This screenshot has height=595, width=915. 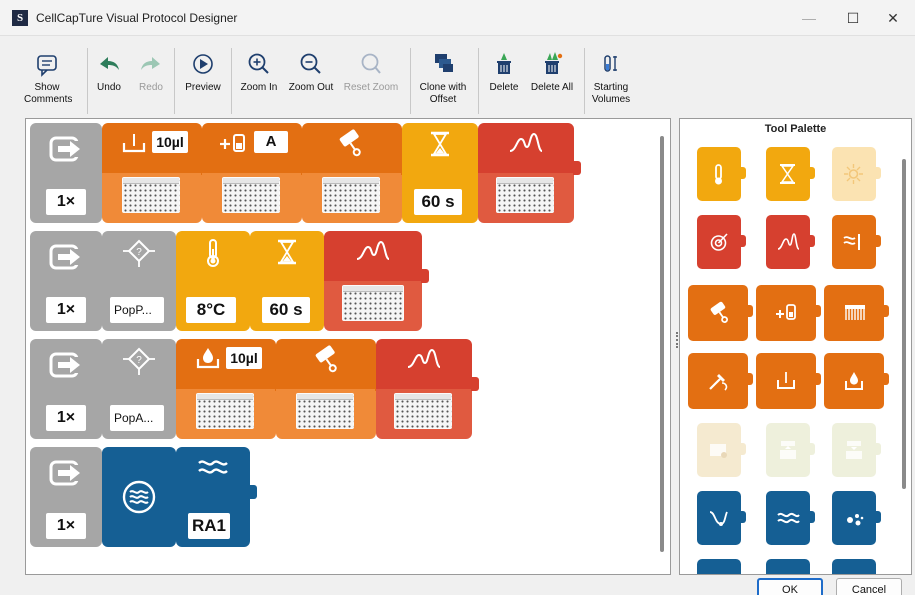 What do you see at coordinates (904, 324) in the screenshot?
I see `palette-scrollbar` at bounding box center [904, 324].